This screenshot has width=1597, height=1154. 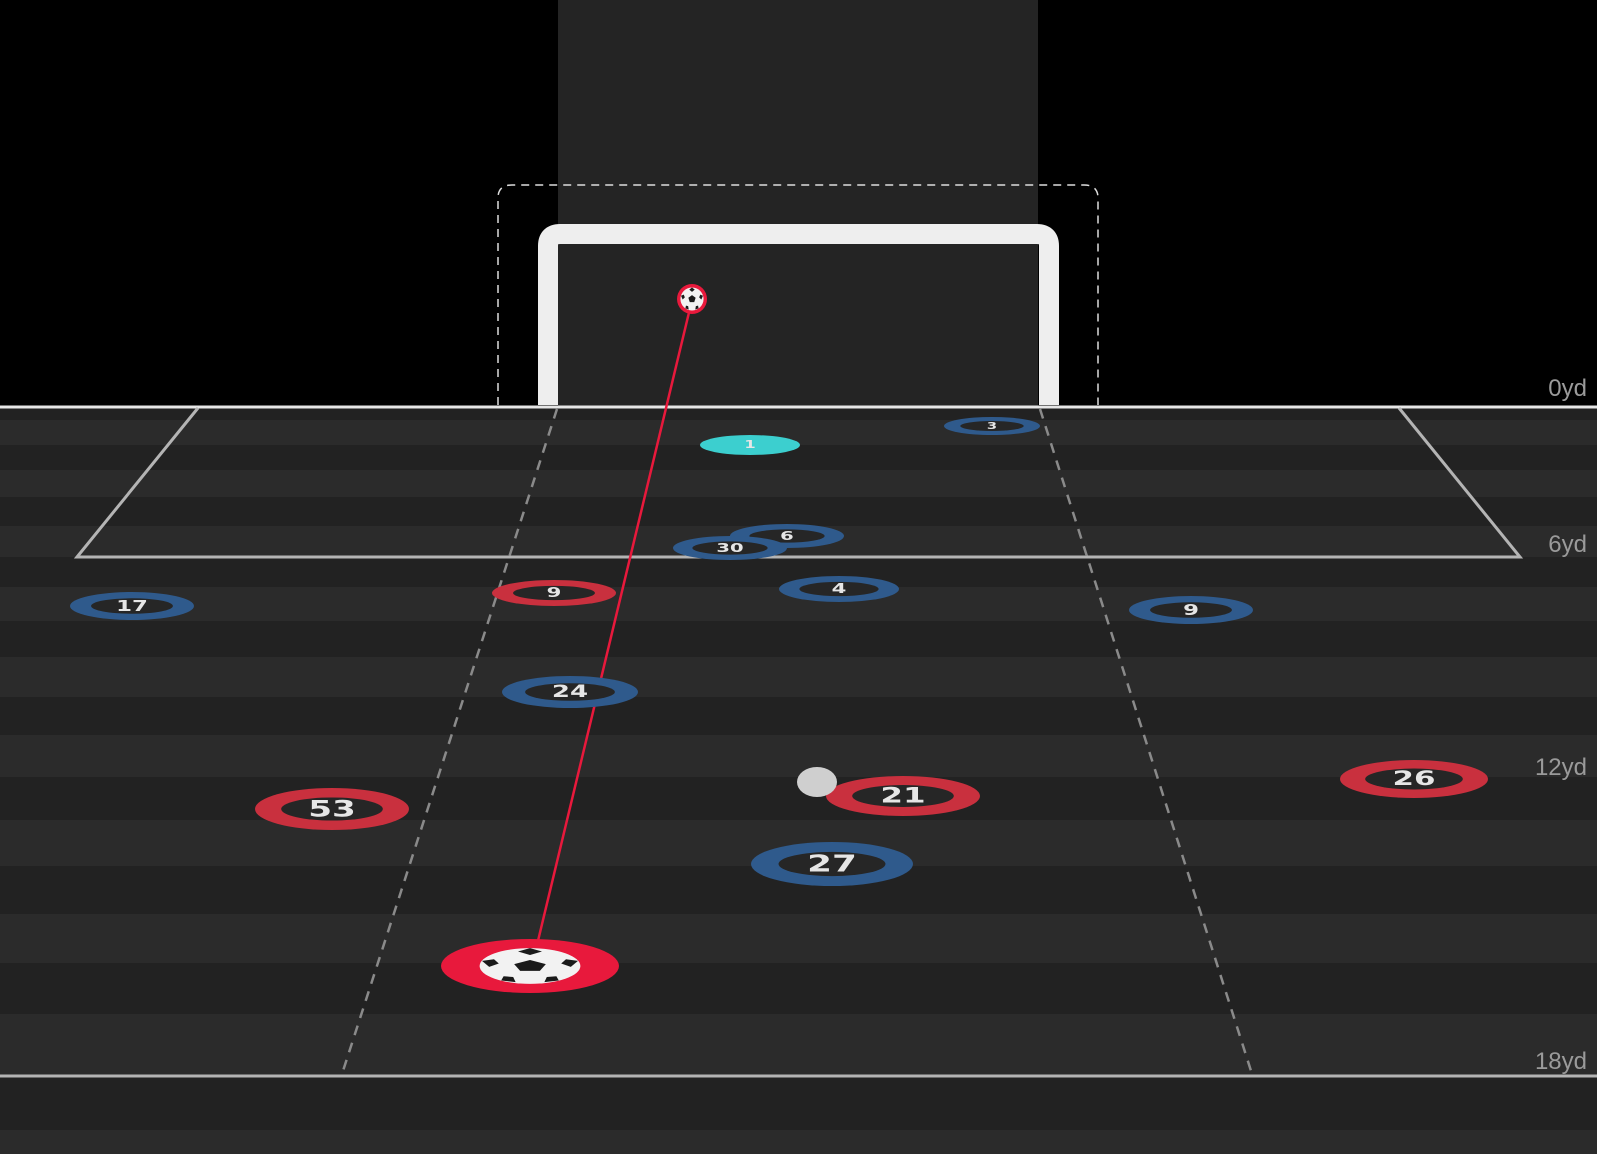 I want to click on player-number: 4, so click(x=839, y=589).